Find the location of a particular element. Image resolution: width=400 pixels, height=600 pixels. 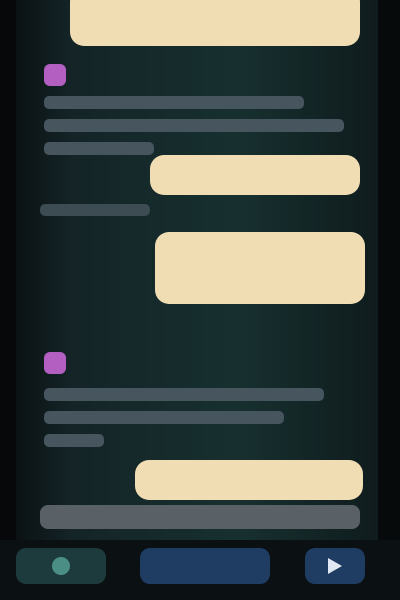

send-icon is located at coordinates (335, 566).